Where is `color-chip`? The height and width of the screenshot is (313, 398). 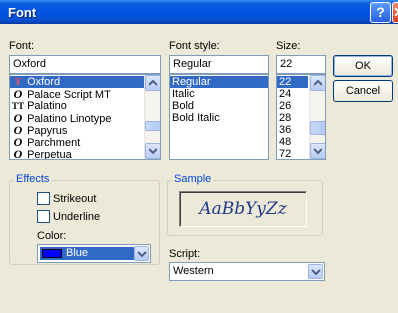
color-chip is located at coordinates (52, 253).